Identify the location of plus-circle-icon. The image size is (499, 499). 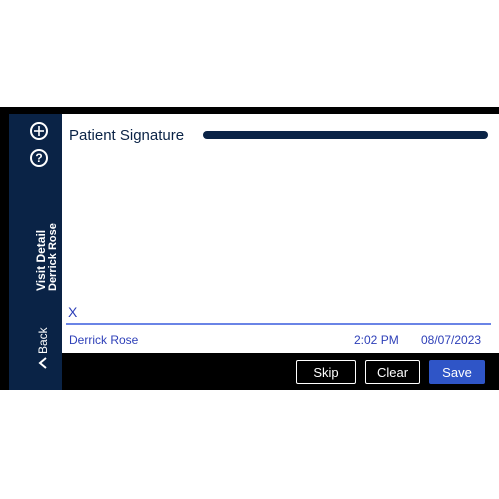
(39, 131).